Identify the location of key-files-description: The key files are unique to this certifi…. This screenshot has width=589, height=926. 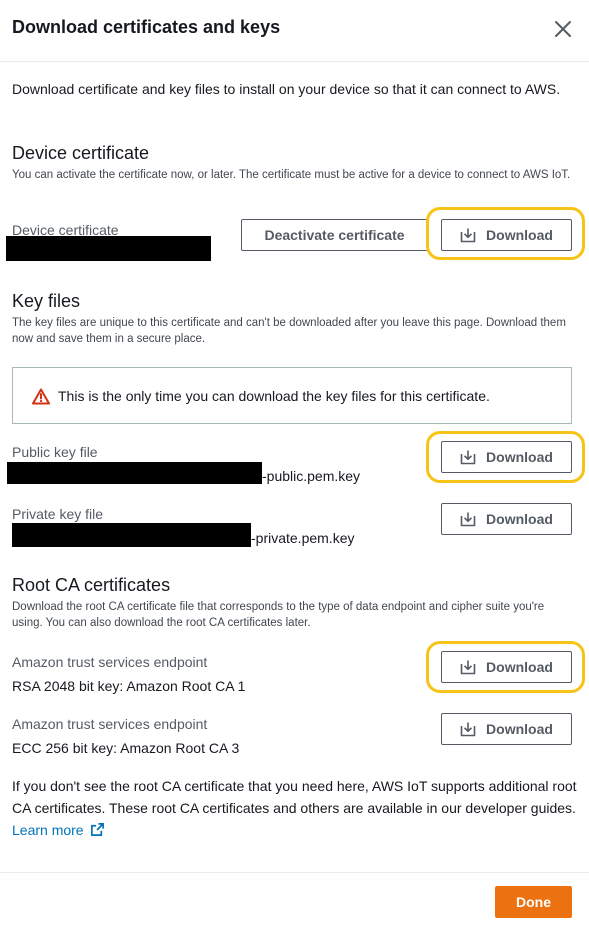
(289, 331).